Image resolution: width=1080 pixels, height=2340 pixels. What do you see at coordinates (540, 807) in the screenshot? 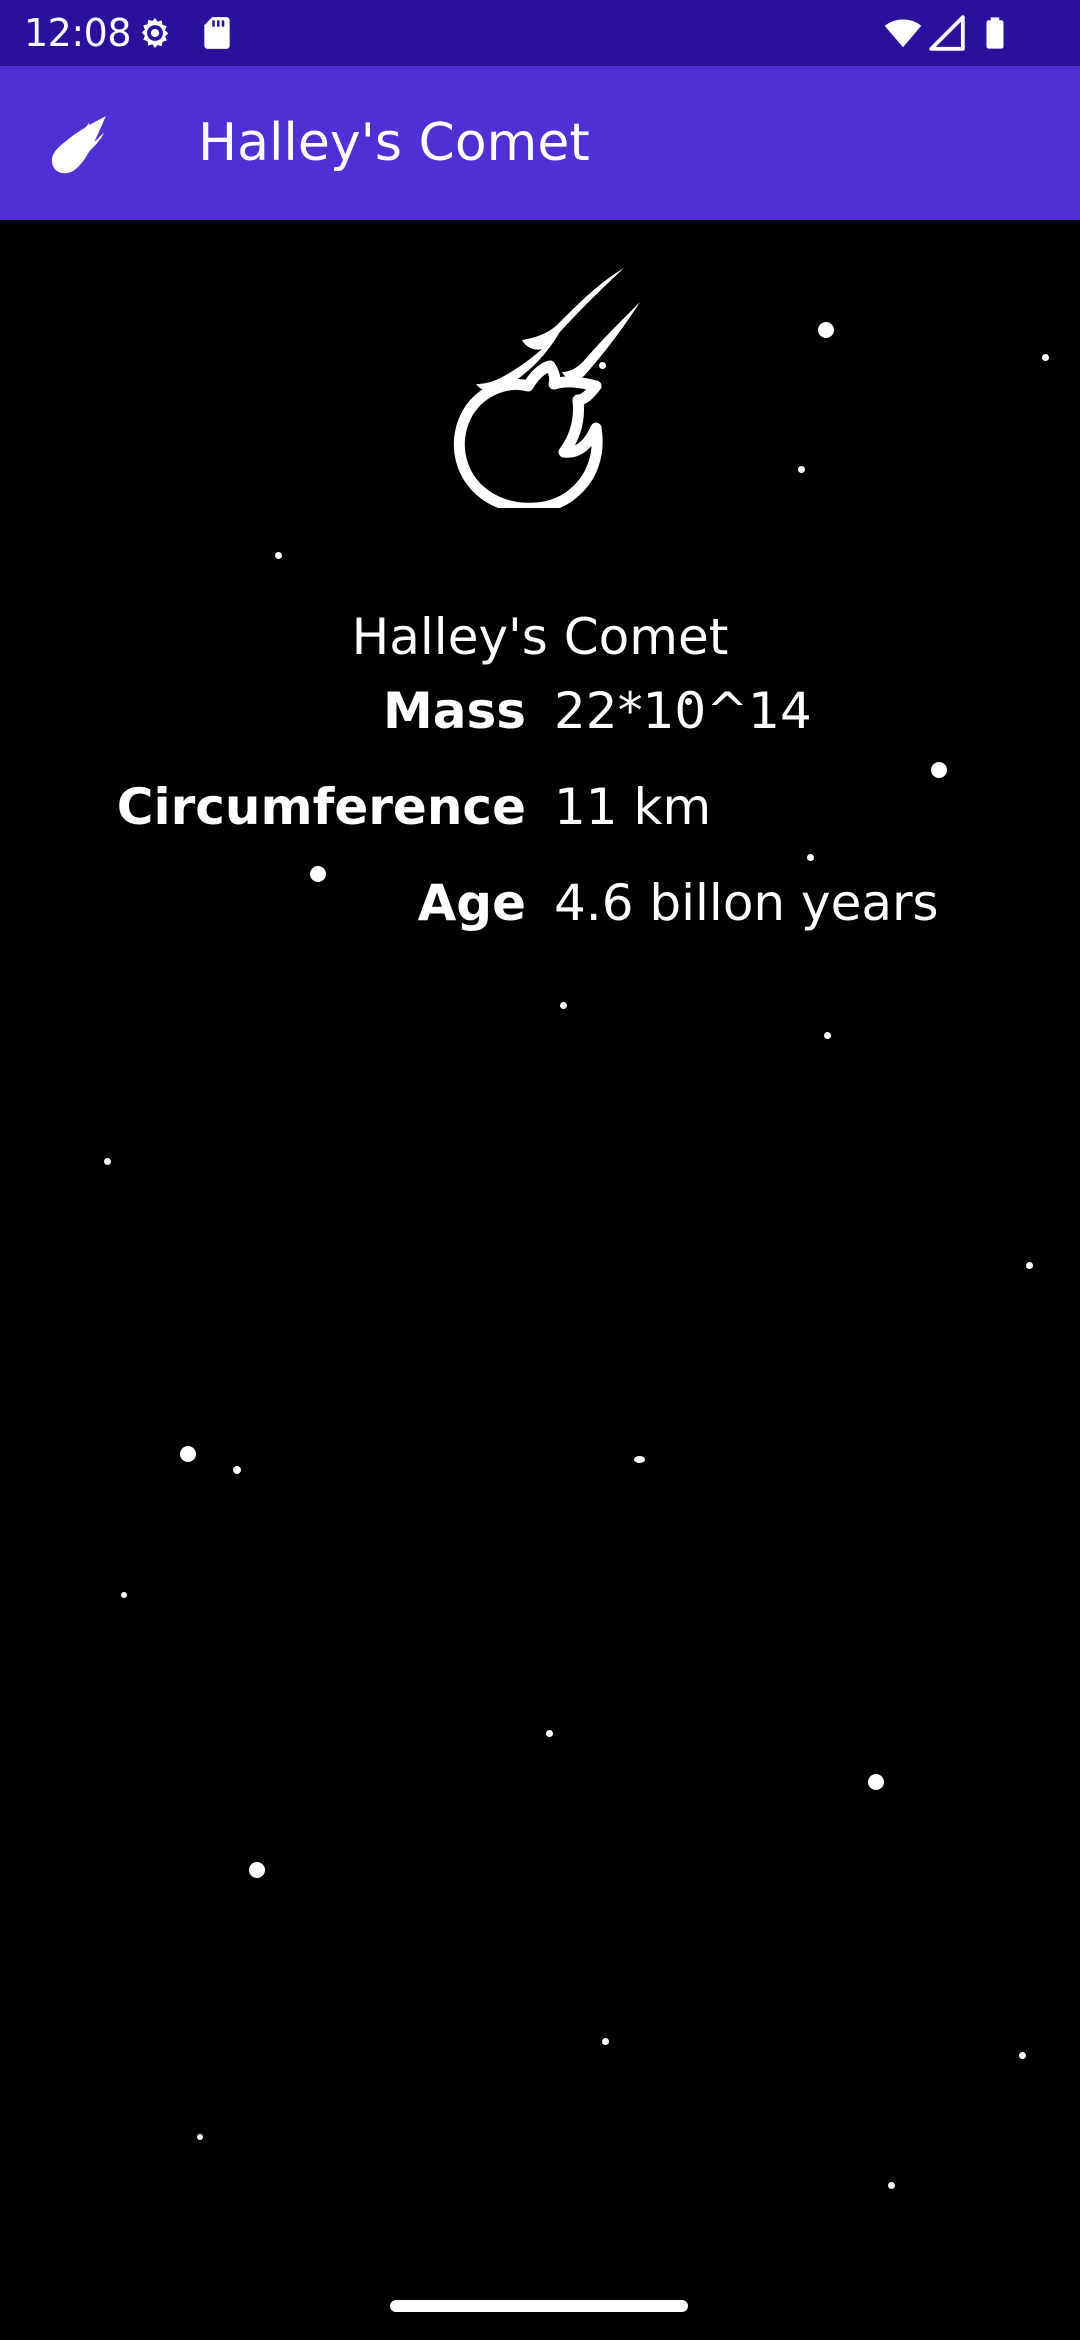
I see `detail-row-circumference: Circumference 11 km` at bounding box center [540, 807].